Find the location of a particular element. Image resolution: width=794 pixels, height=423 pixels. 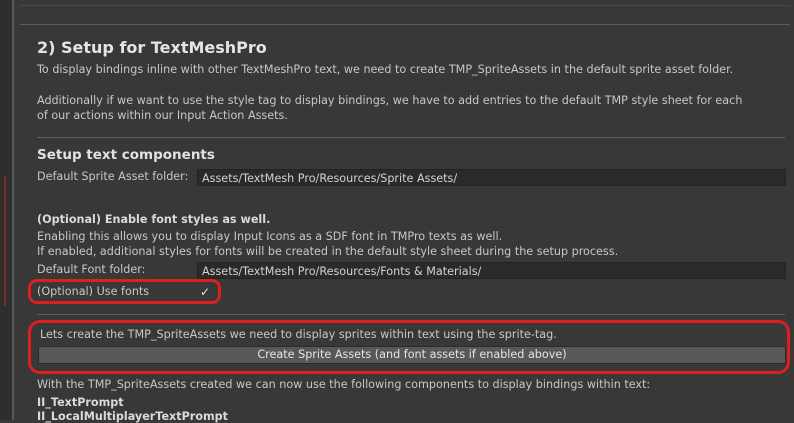

font-folder-label: Default Font folder: is located at coordinates (91, 269).